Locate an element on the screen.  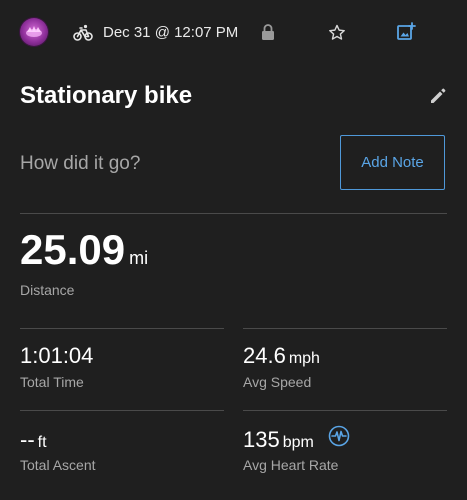
avg-heart-rate-stat: 135 bpm is located at coordinates (278, 440).